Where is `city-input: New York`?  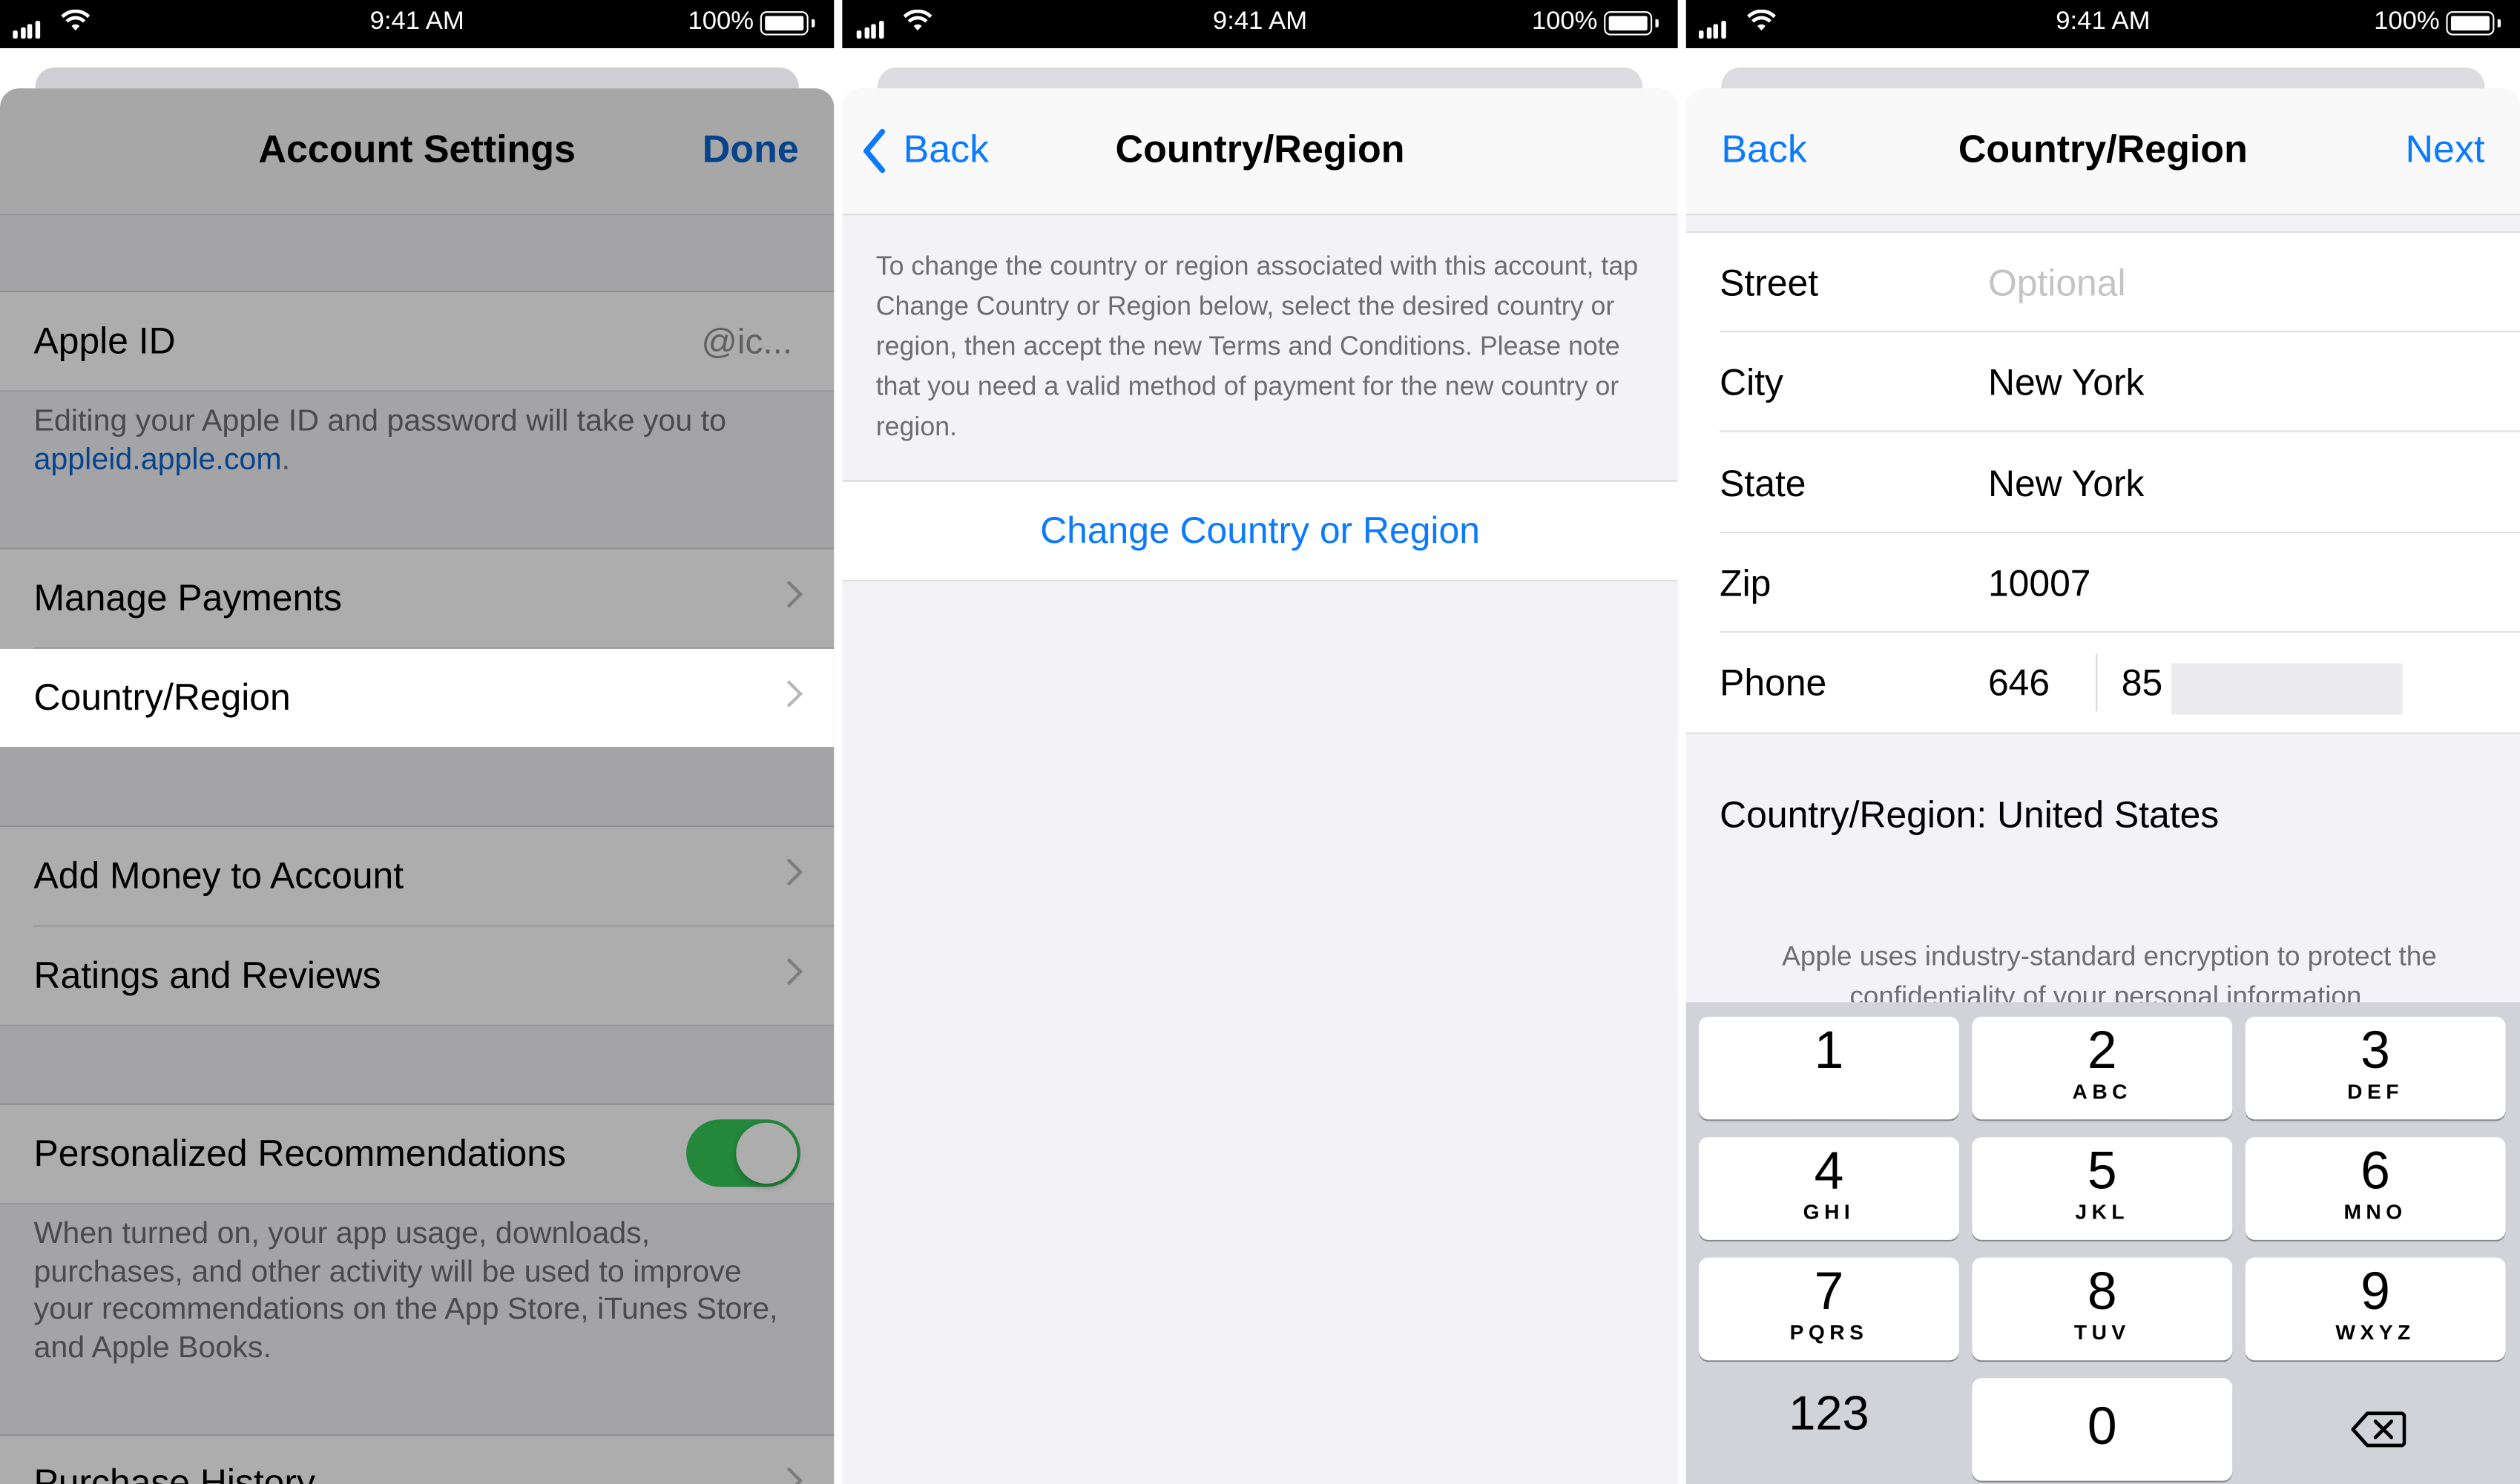 city-input: New York is located at coordinates (2066, 382).